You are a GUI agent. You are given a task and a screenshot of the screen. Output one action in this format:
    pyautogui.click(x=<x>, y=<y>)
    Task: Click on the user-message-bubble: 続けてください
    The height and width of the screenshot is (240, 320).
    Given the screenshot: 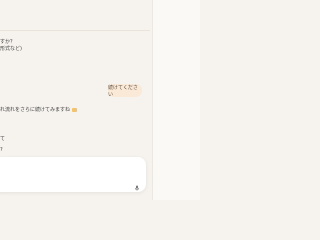 What is the action you would take?
    pyautogui.click(x=125, y=91)
    